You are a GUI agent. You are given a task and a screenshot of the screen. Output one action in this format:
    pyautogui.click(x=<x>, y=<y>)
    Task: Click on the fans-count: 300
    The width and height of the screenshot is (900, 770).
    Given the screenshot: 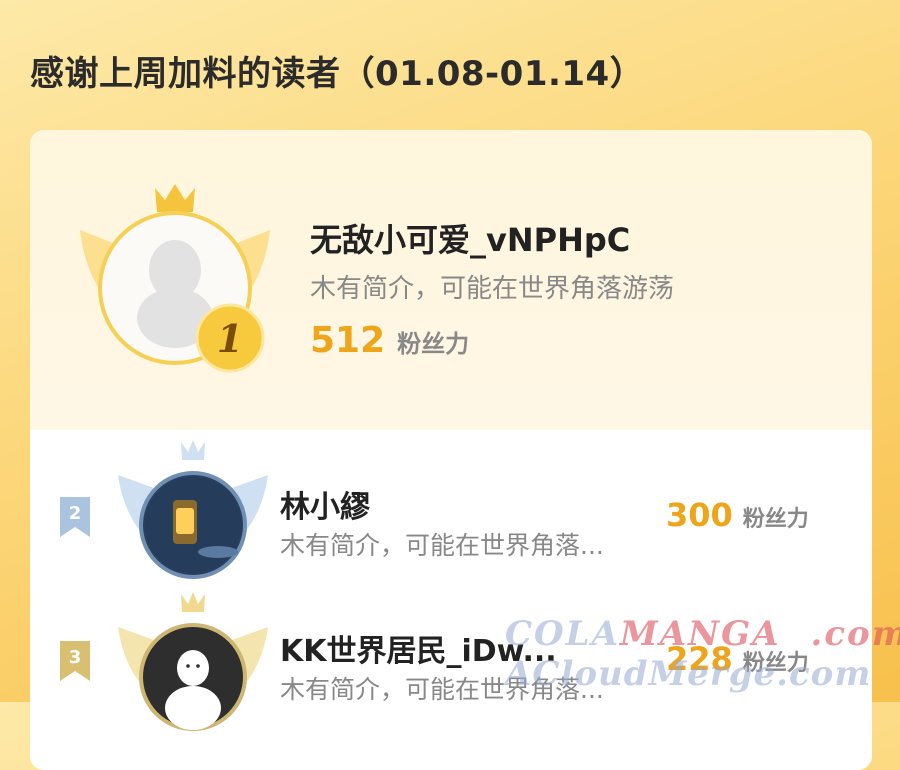 What is the action you would take?
    pyautogui.click(x=699, y=515)
    